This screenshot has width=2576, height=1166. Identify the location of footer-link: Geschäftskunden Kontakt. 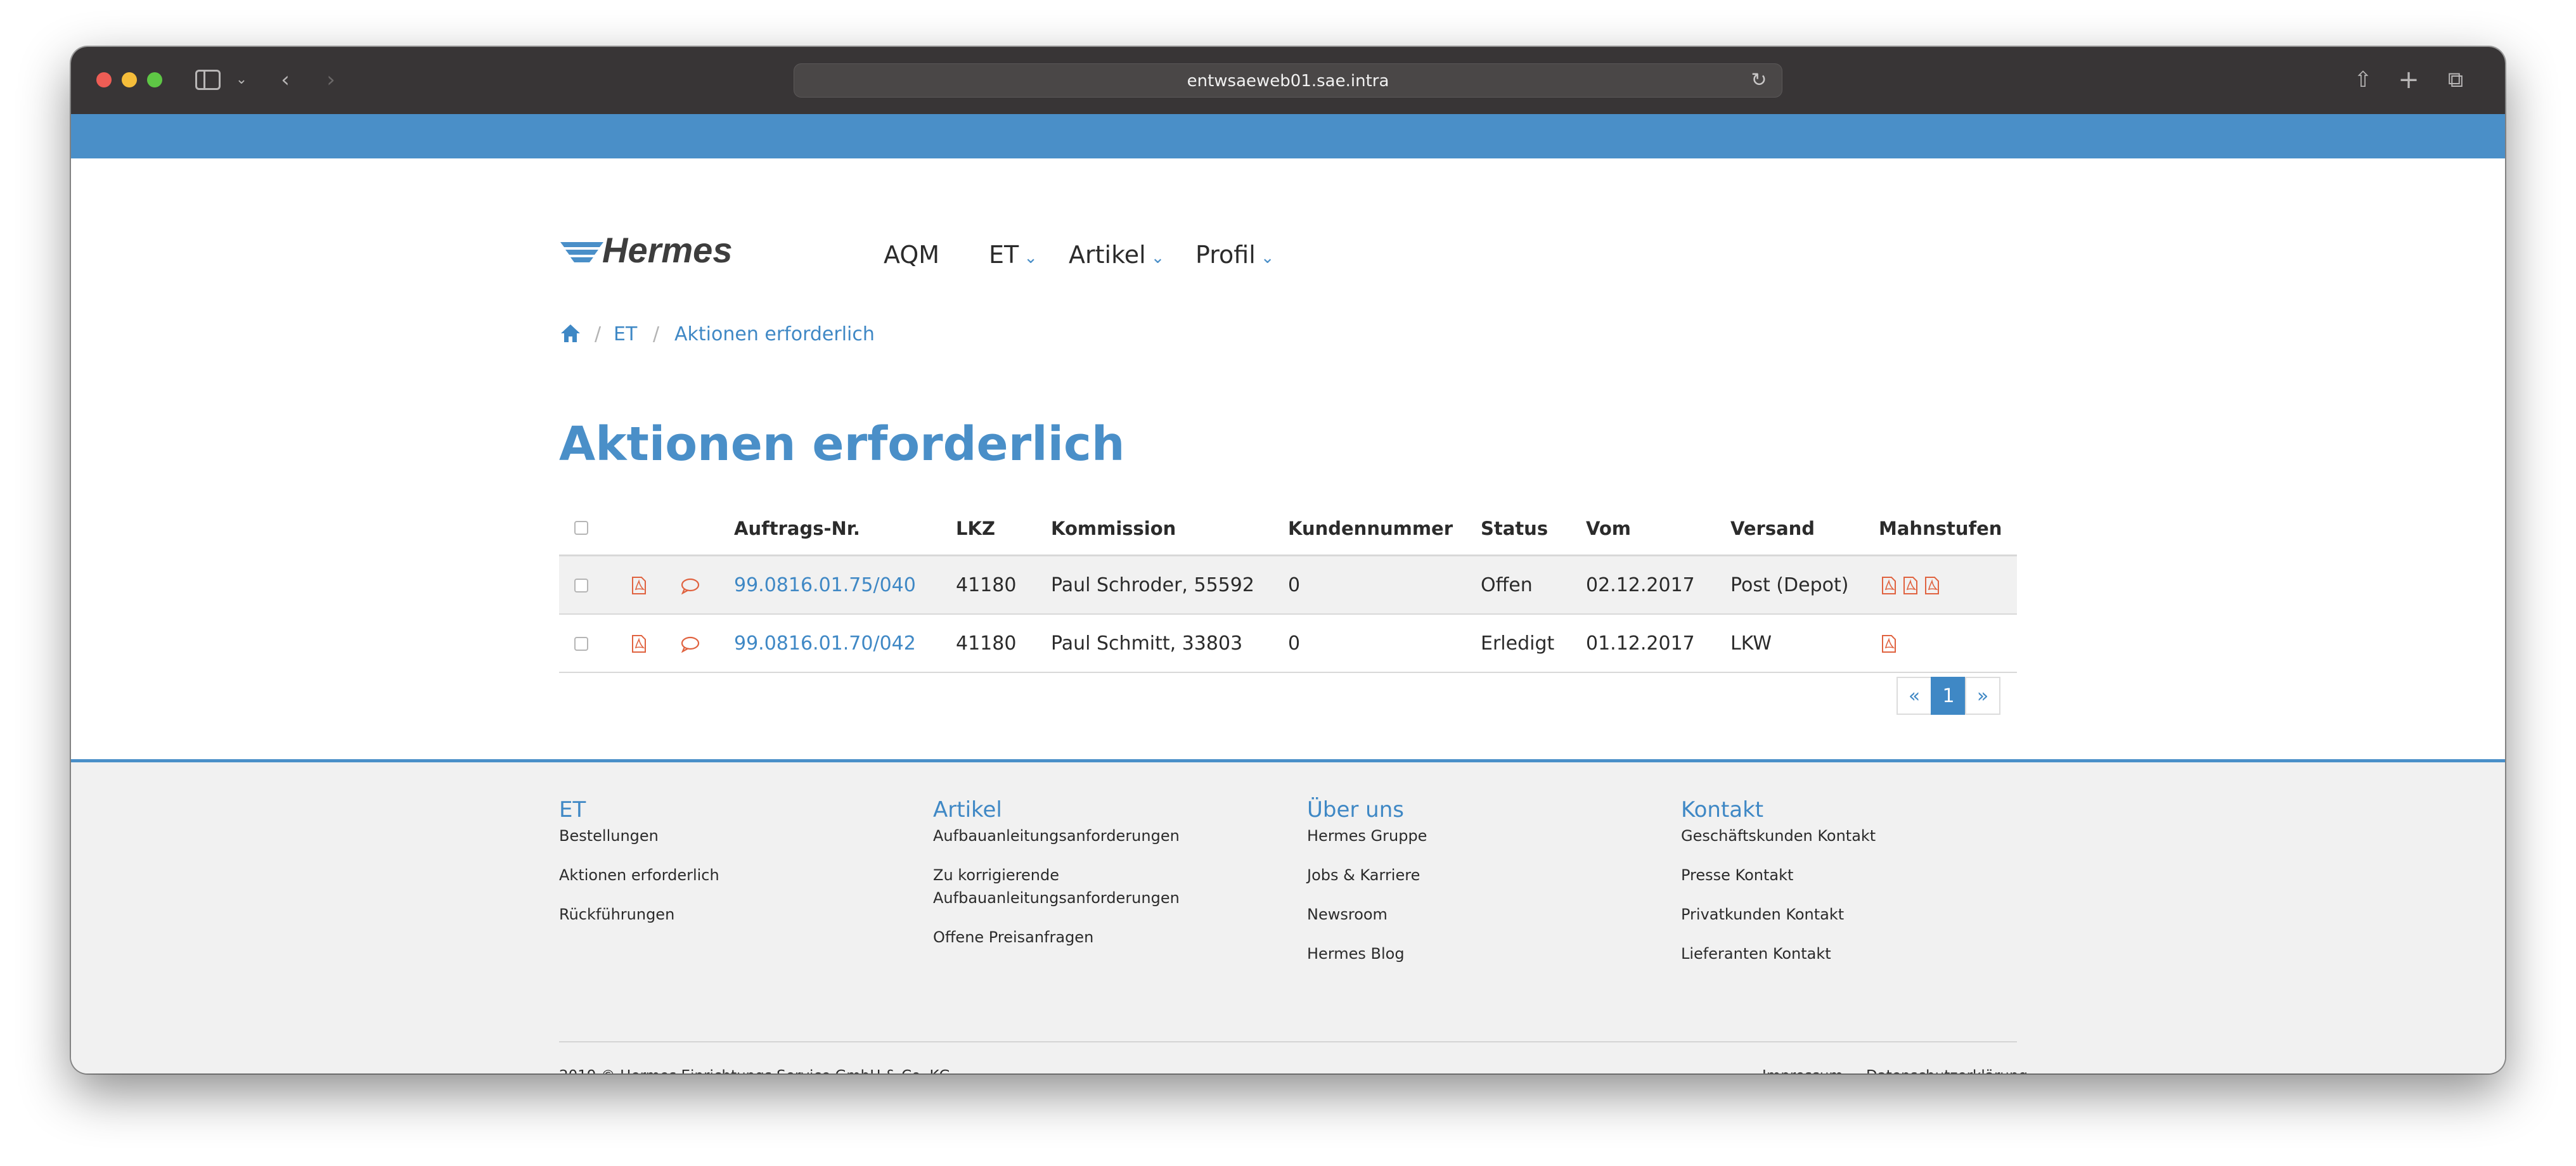
(1778, 835).